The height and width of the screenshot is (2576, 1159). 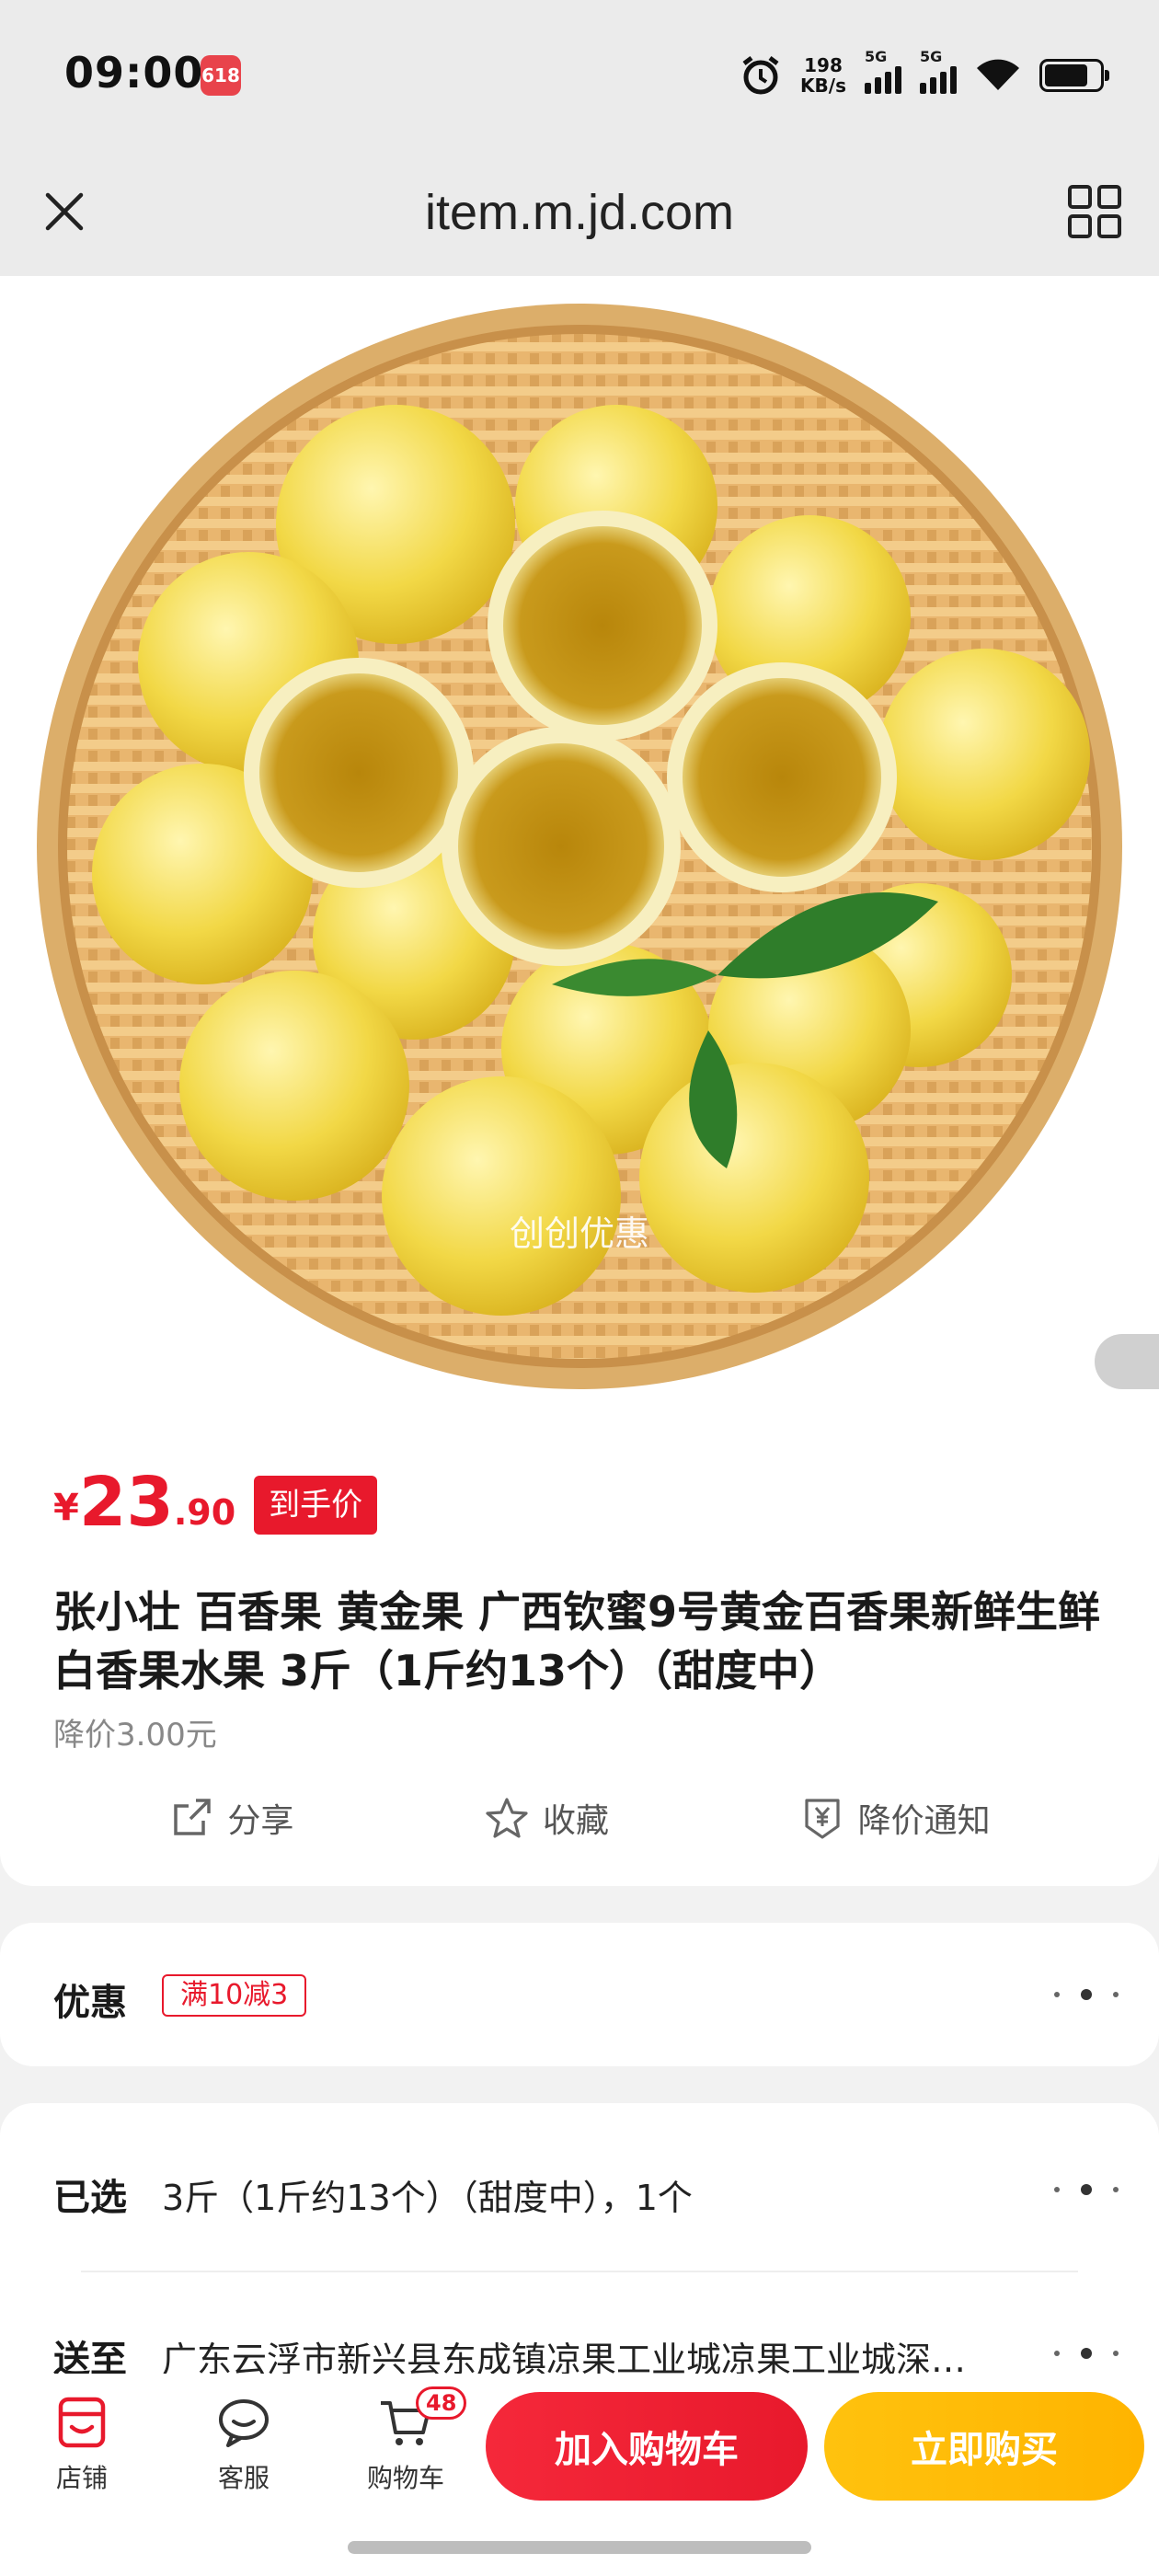 I want to click on net-speed-value: 198, so click(x=823, y=65).